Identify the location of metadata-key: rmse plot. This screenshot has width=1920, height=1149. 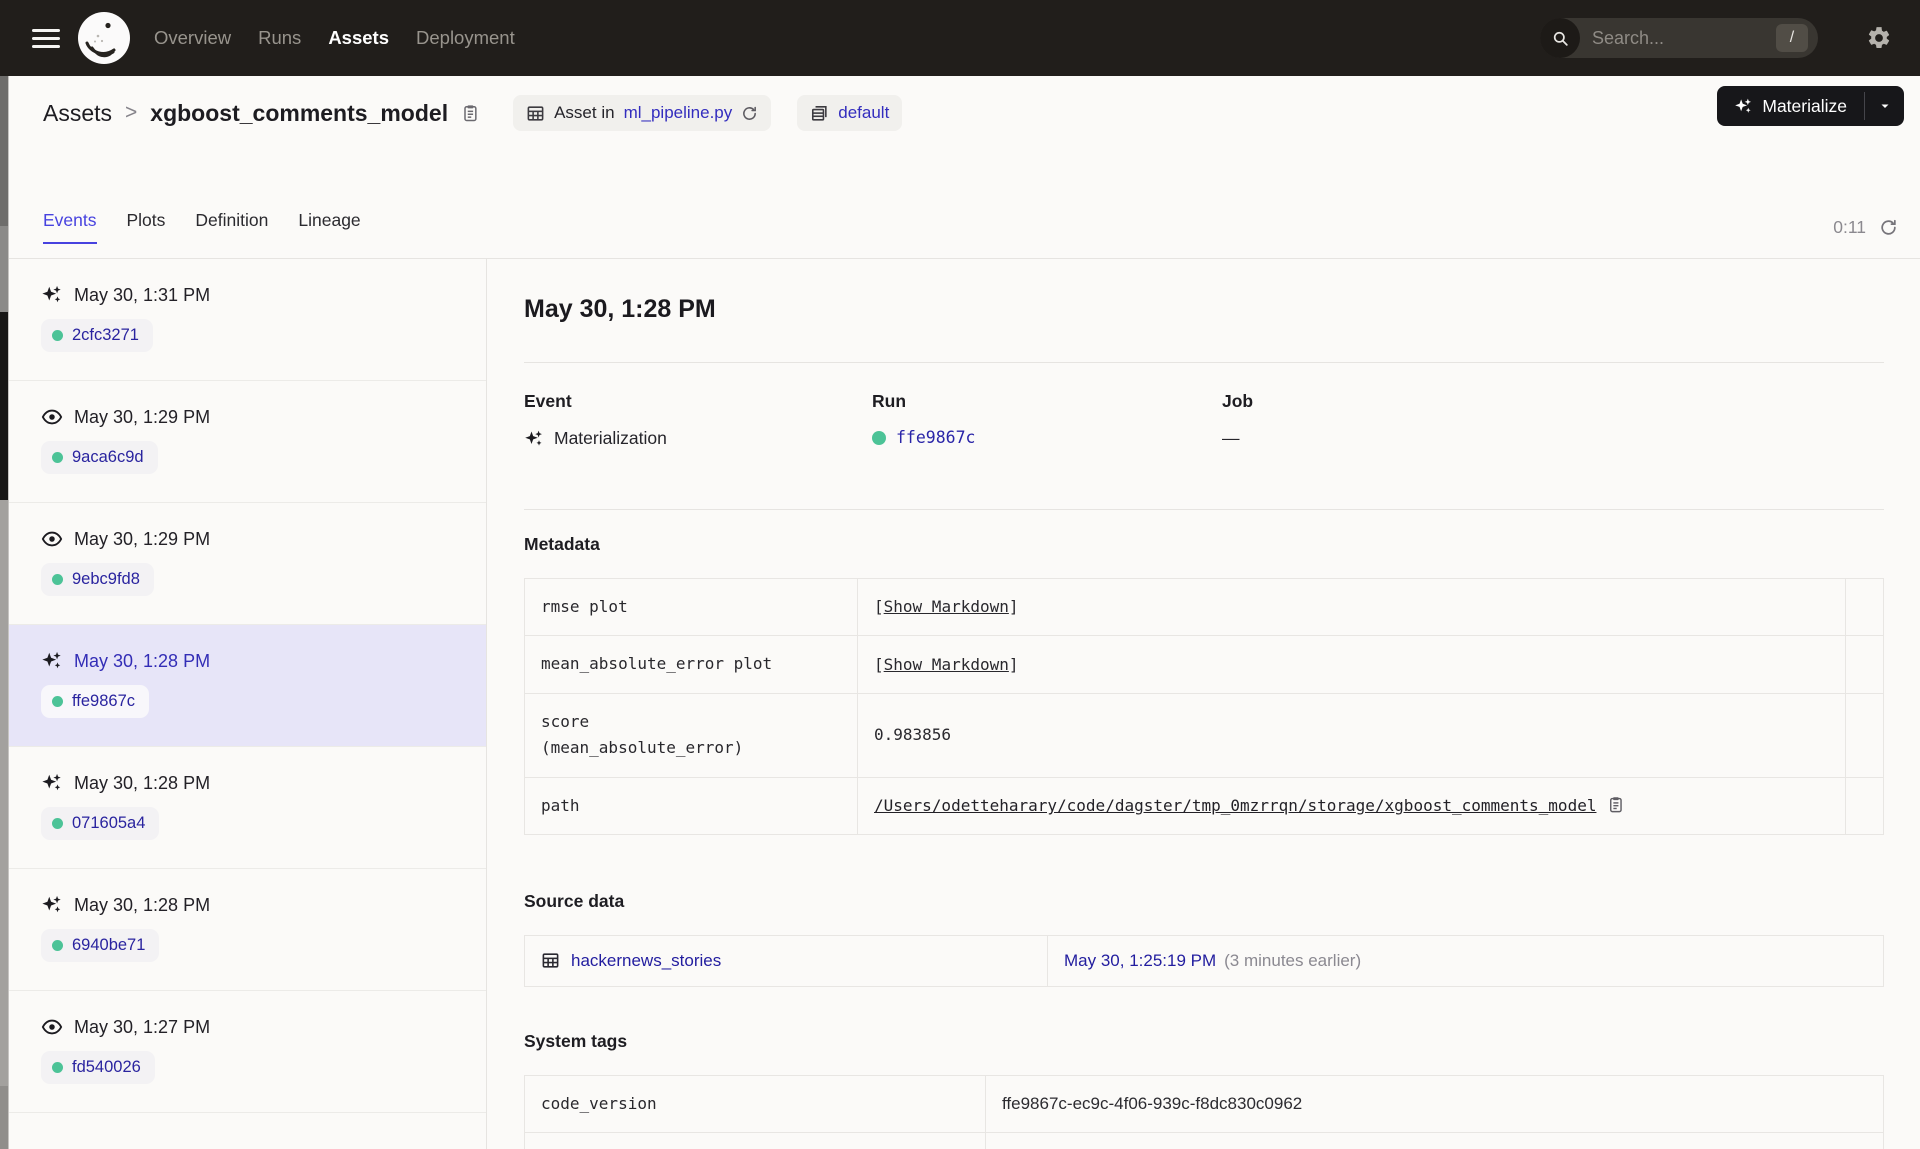
(584, 606).